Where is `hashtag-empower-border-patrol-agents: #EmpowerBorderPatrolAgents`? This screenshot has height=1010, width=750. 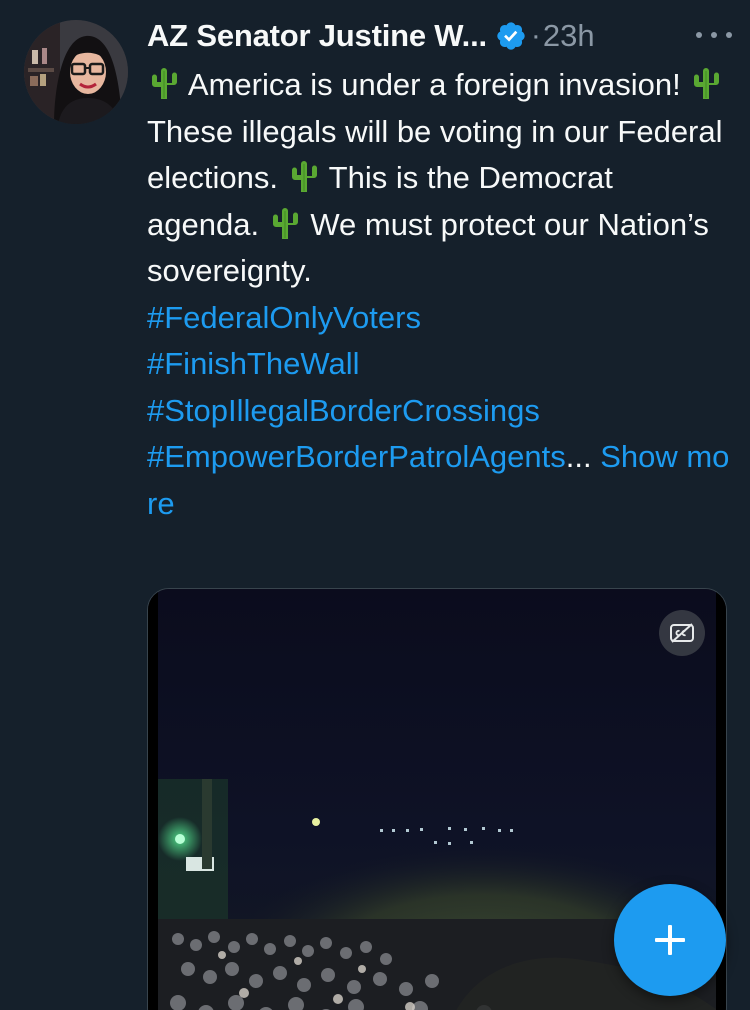
hashtag-empower-border-patrol-agents: #EmpowerBorderPatrolAgents is located at coordinates (356, 456).